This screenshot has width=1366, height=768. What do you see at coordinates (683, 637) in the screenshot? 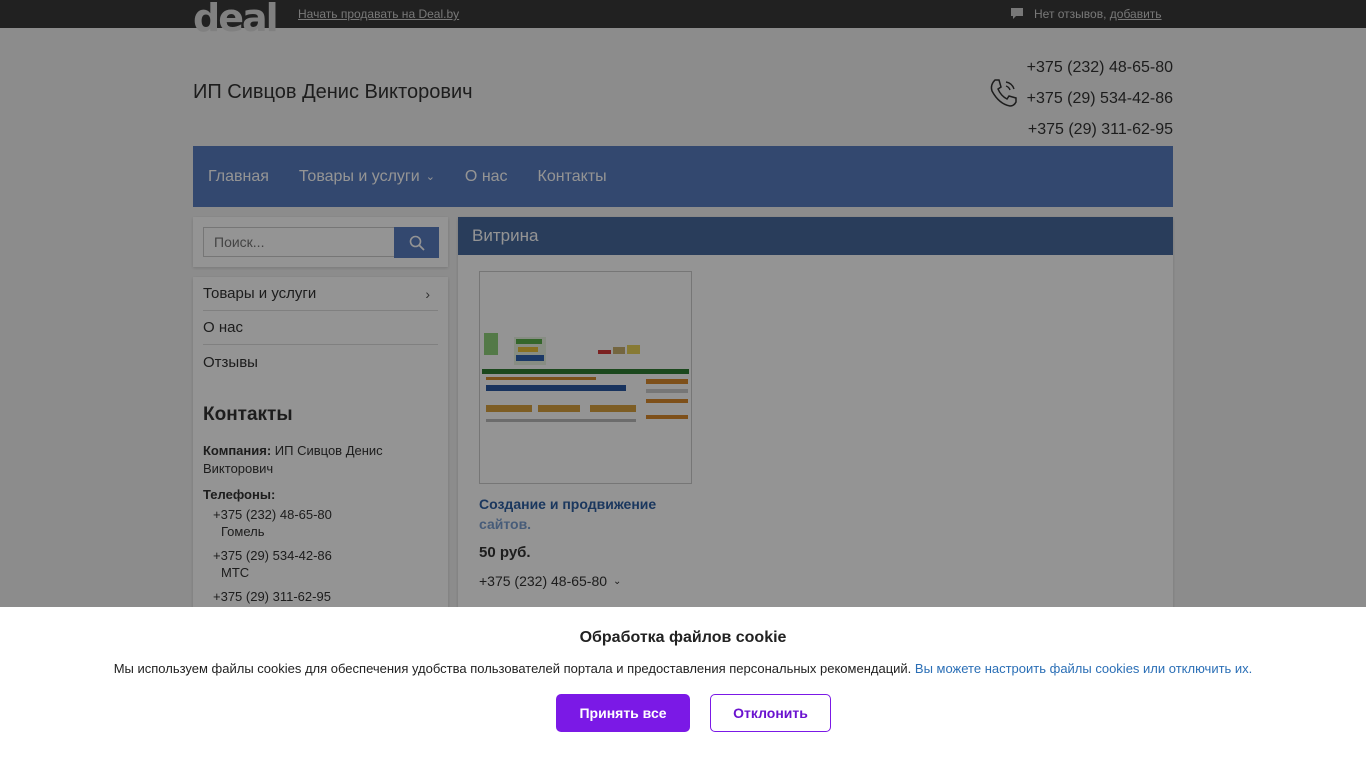
I see `cookie-title: Обработка файлов cookie` at bounding box center [683, 637].